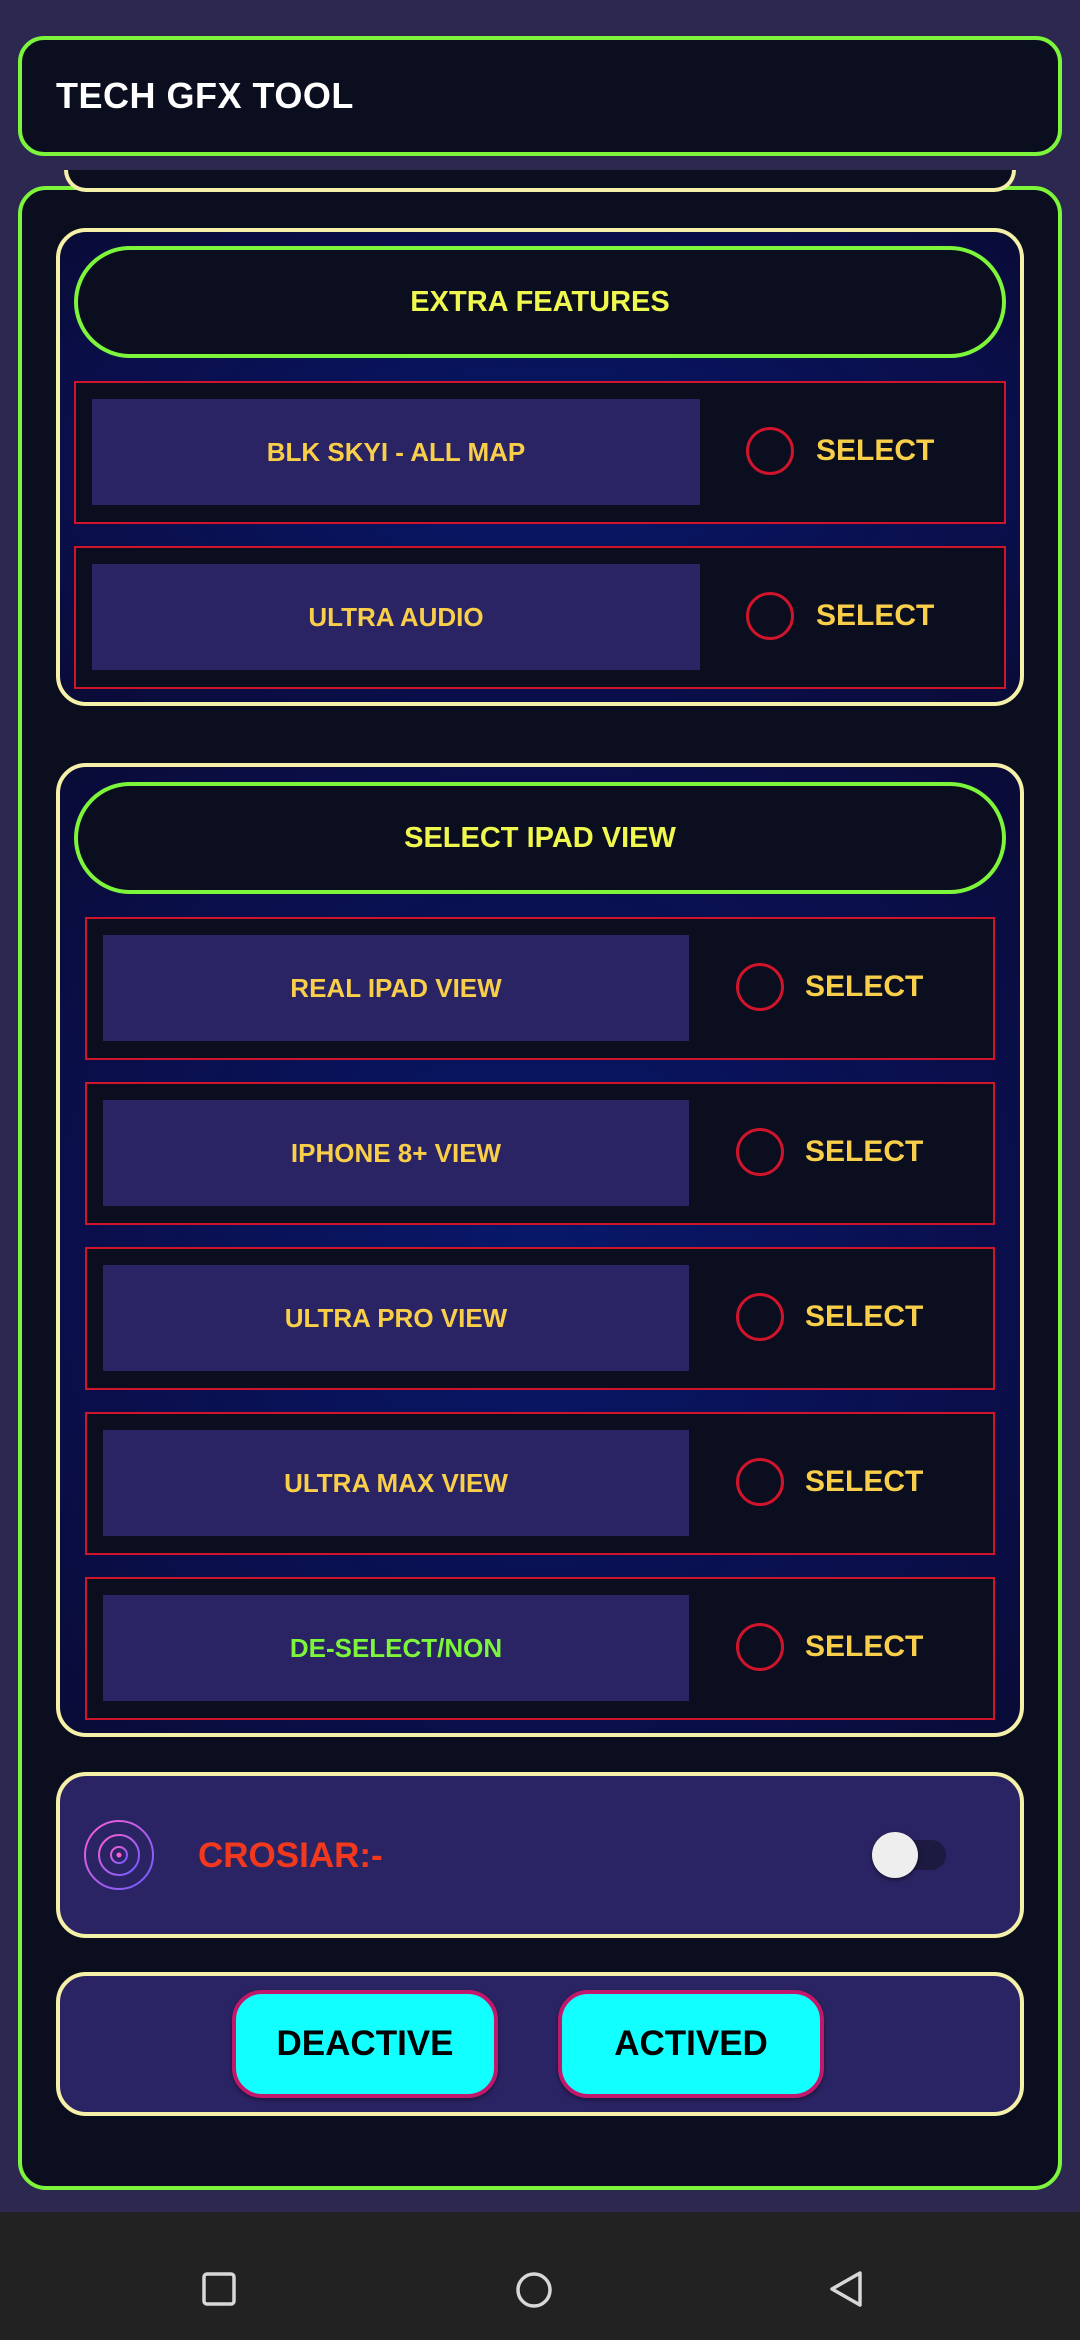  What do you see at coordinates (770, 616) in the screenshot?
I see `radio-ultra-audio` at bounding box center [770, 616].